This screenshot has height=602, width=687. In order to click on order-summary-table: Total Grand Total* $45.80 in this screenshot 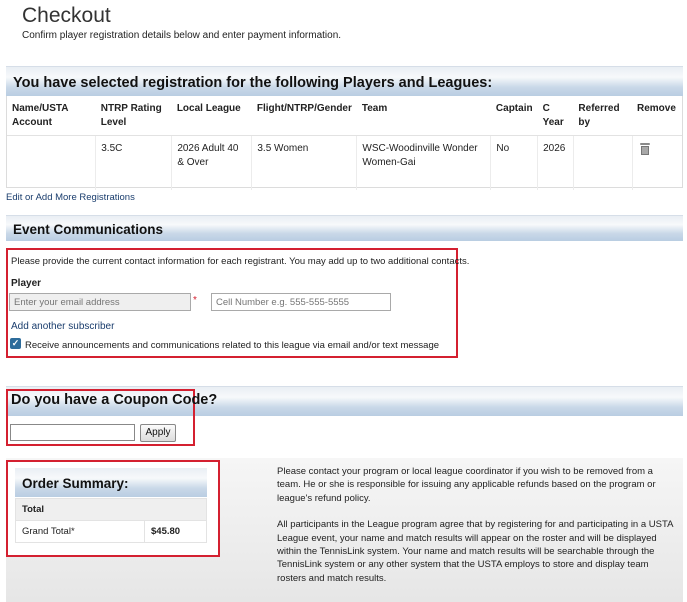, I will do `click(111, 520)`.